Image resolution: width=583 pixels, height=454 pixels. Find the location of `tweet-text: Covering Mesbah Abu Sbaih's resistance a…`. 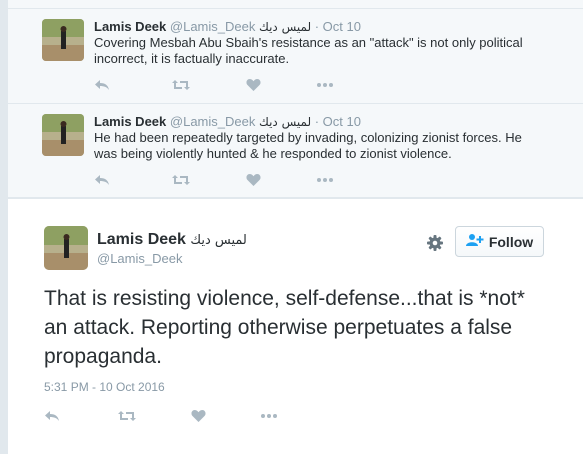

tweet-text: Covering Mesbah Abu Sbaih's resistance a… is located at coordinates (308, 50).